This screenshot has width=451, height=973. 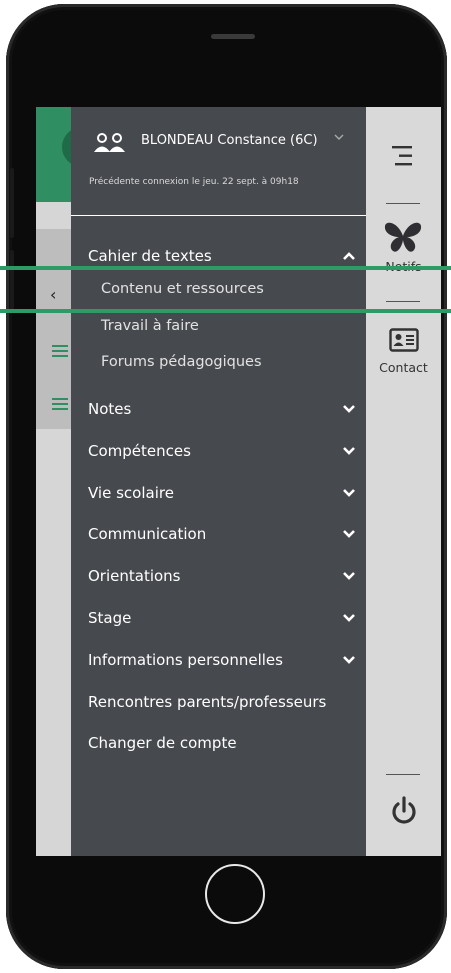 What do you see at coordinates (147, 534) in the screenshot?
I see `menu-item-label: Communication` at bounding box center [147, 534].